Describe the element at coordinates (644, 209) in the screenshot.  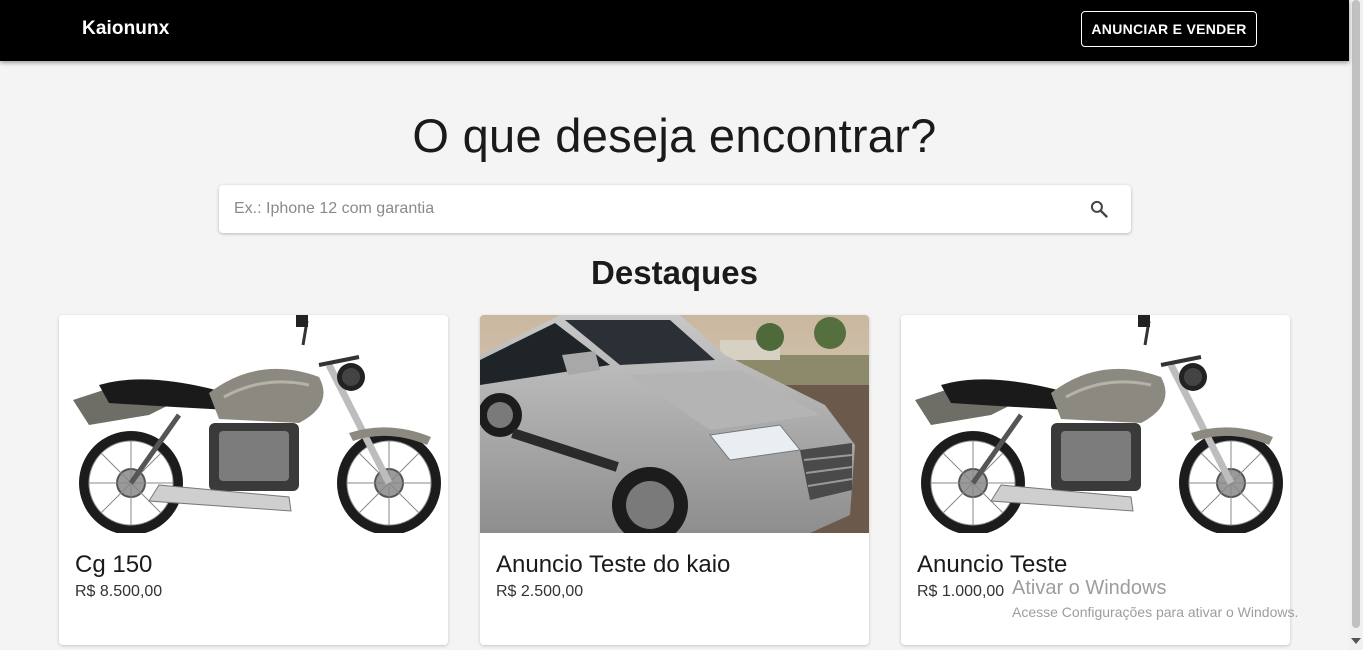
I see `search-input` at that location.